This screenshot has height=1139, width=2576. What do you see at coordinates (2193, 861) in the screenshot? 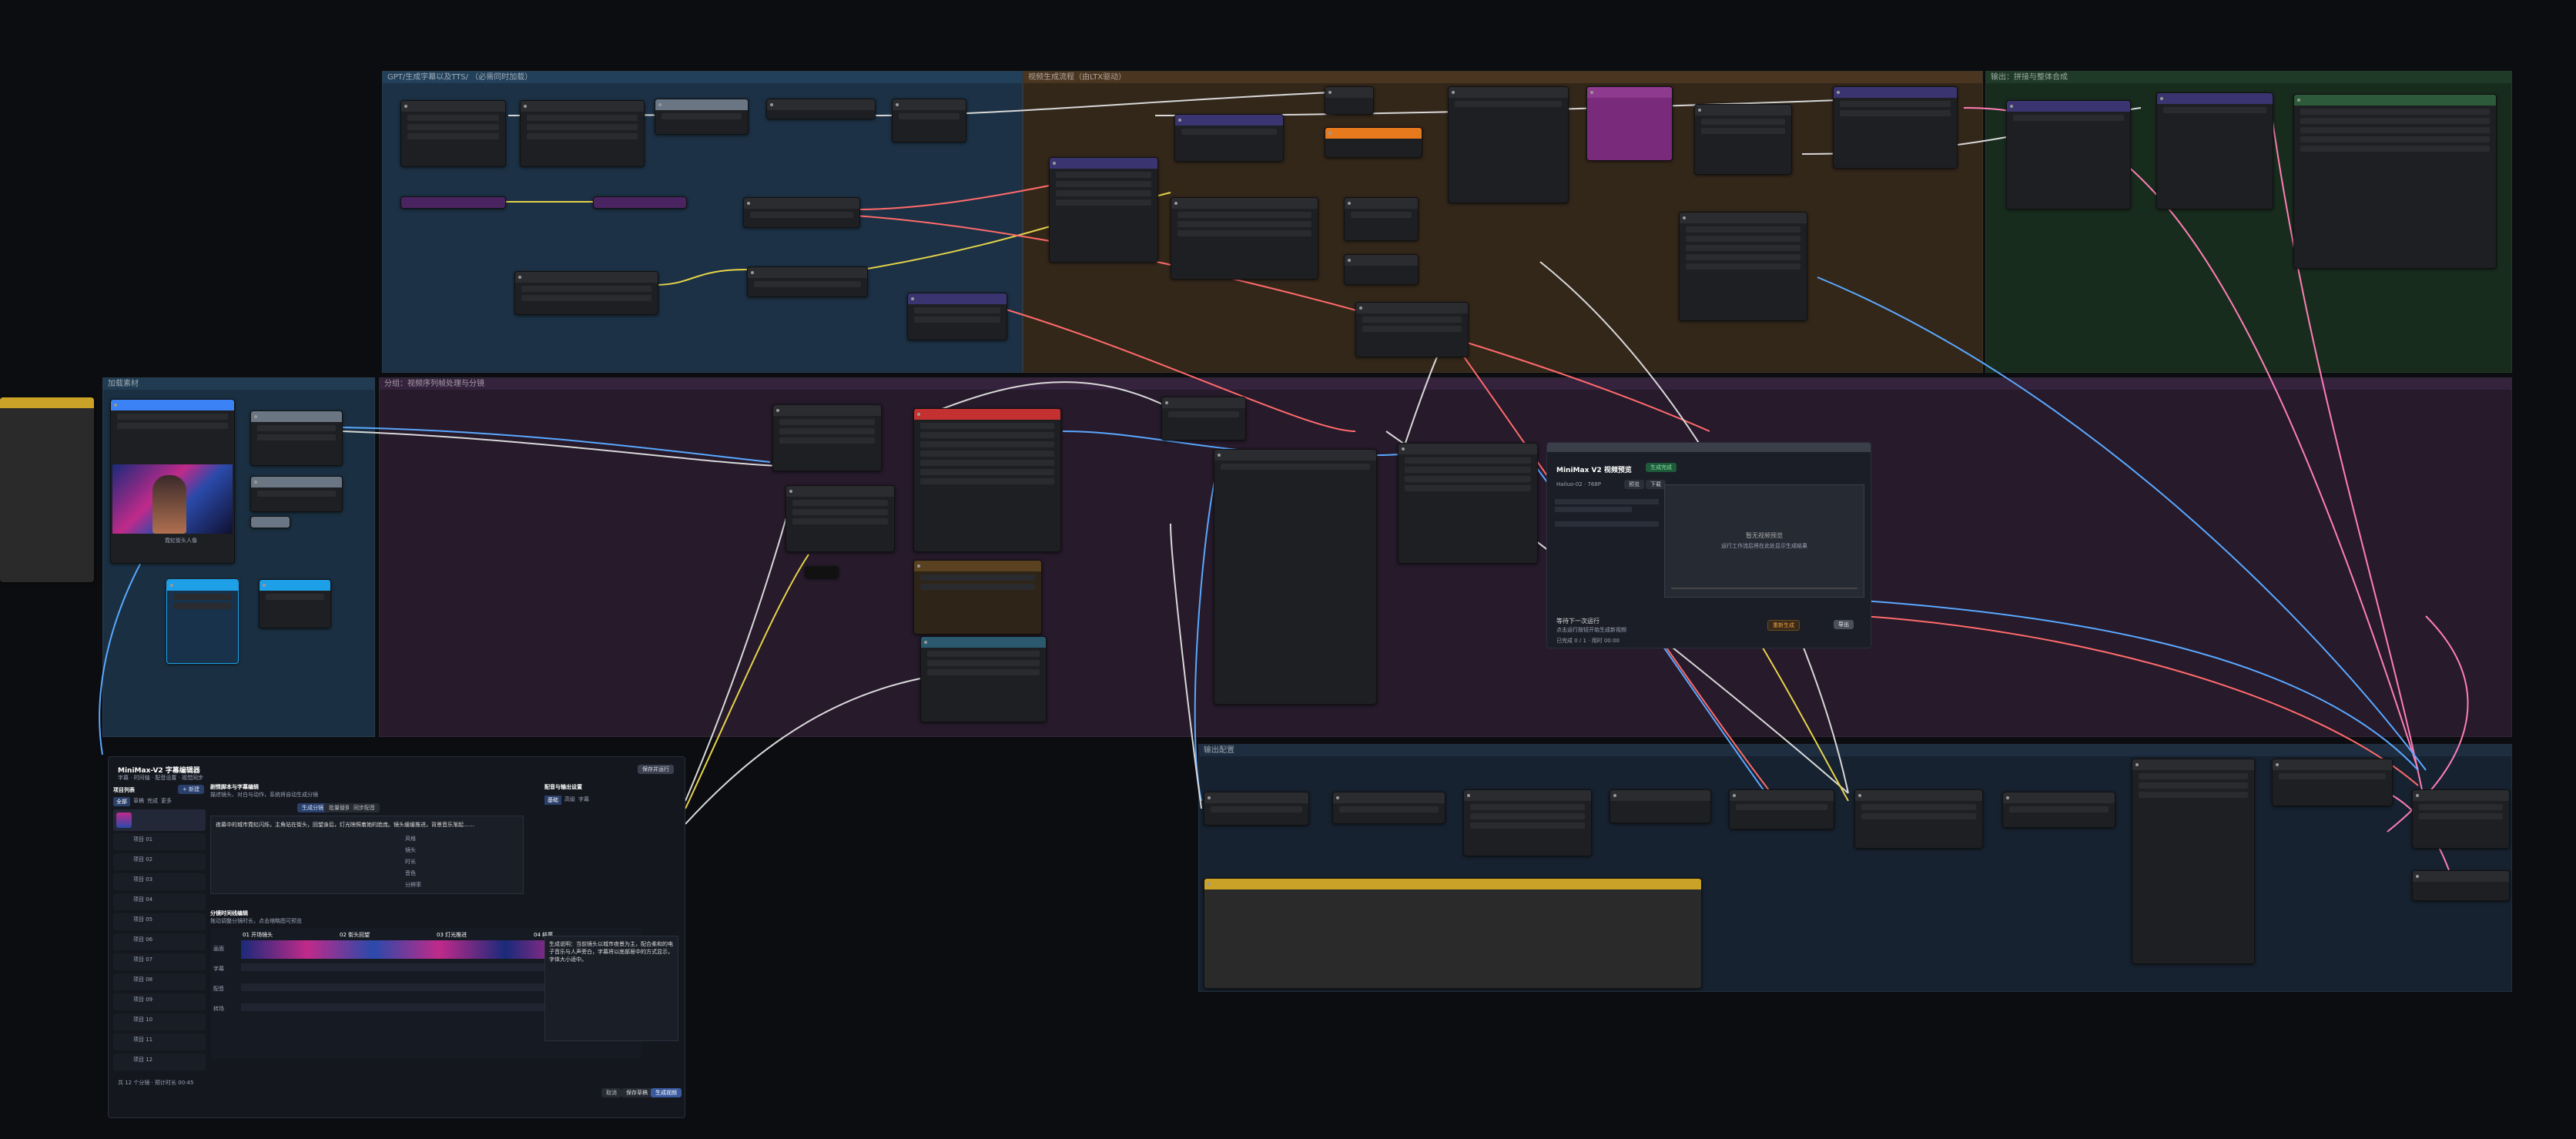
I see `node-cfg-tall` at bounding box center [2193, 861].